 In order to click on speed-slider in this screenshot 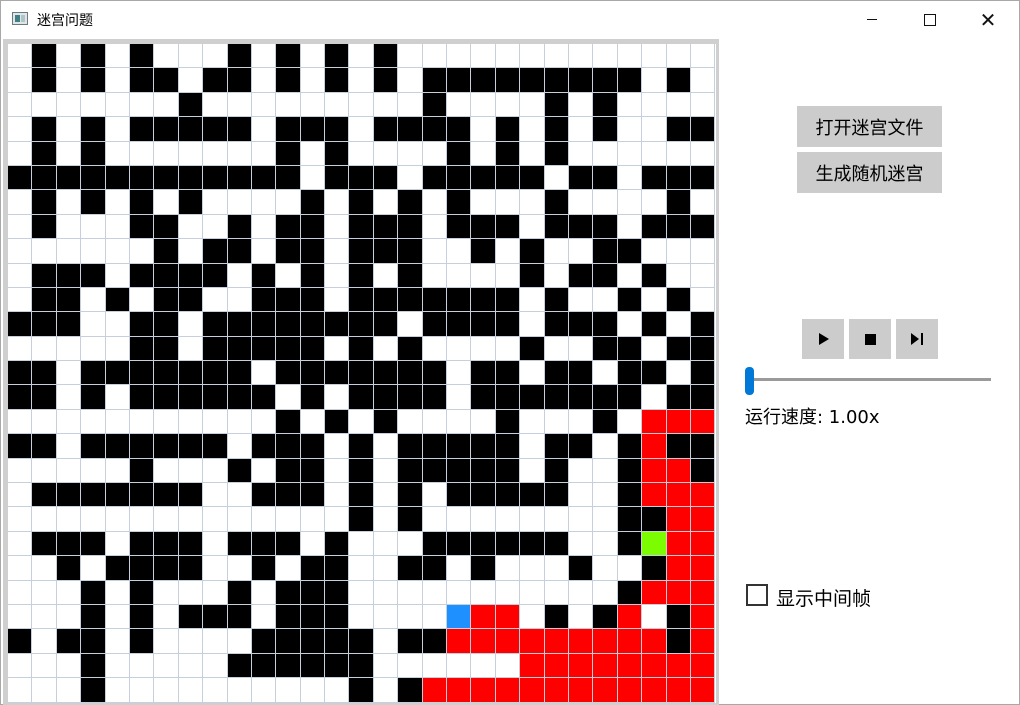, I will do `click(868, 380)`.